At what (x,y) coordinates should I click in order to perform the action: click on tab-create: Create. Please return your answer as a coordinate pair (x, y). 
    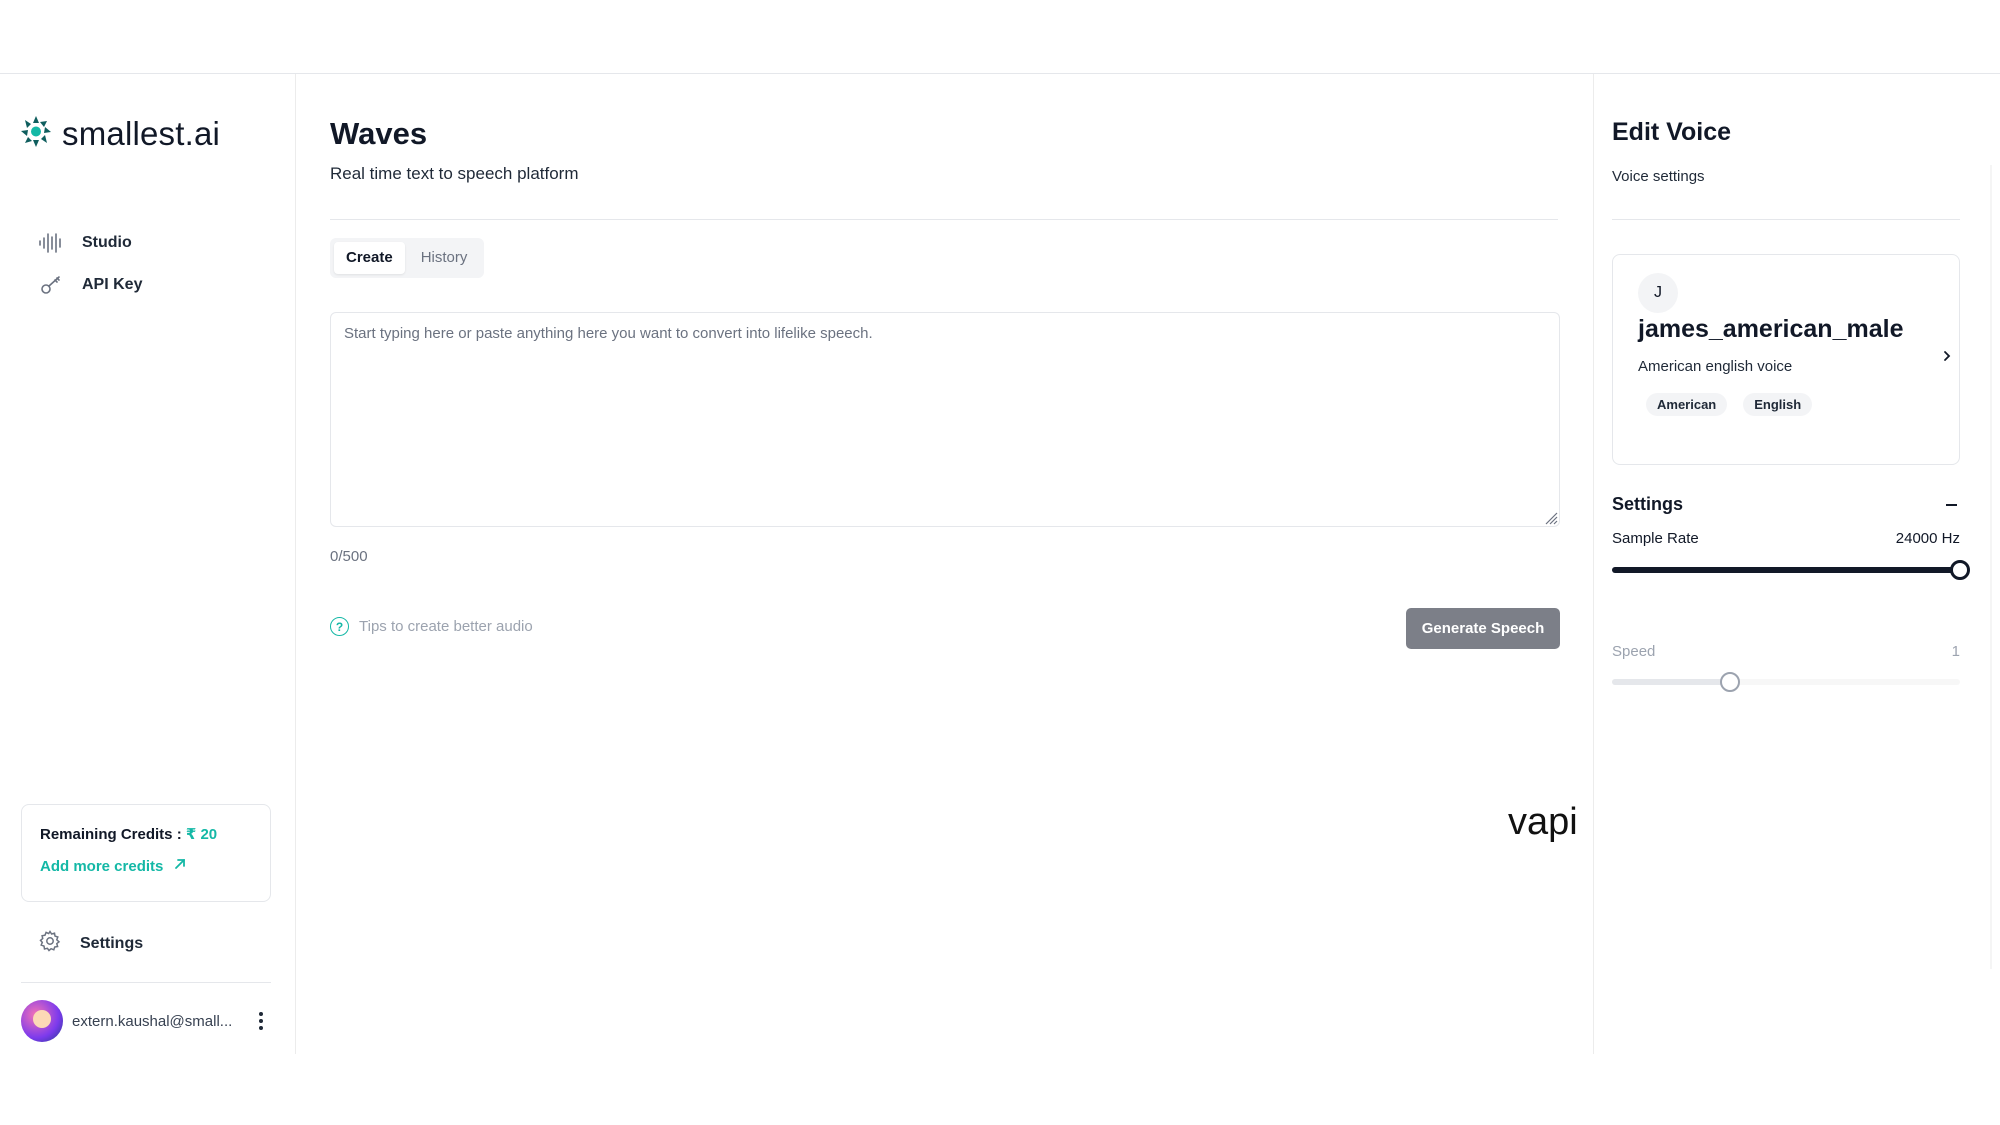
    Looking at the image, I should click on (369, 258).